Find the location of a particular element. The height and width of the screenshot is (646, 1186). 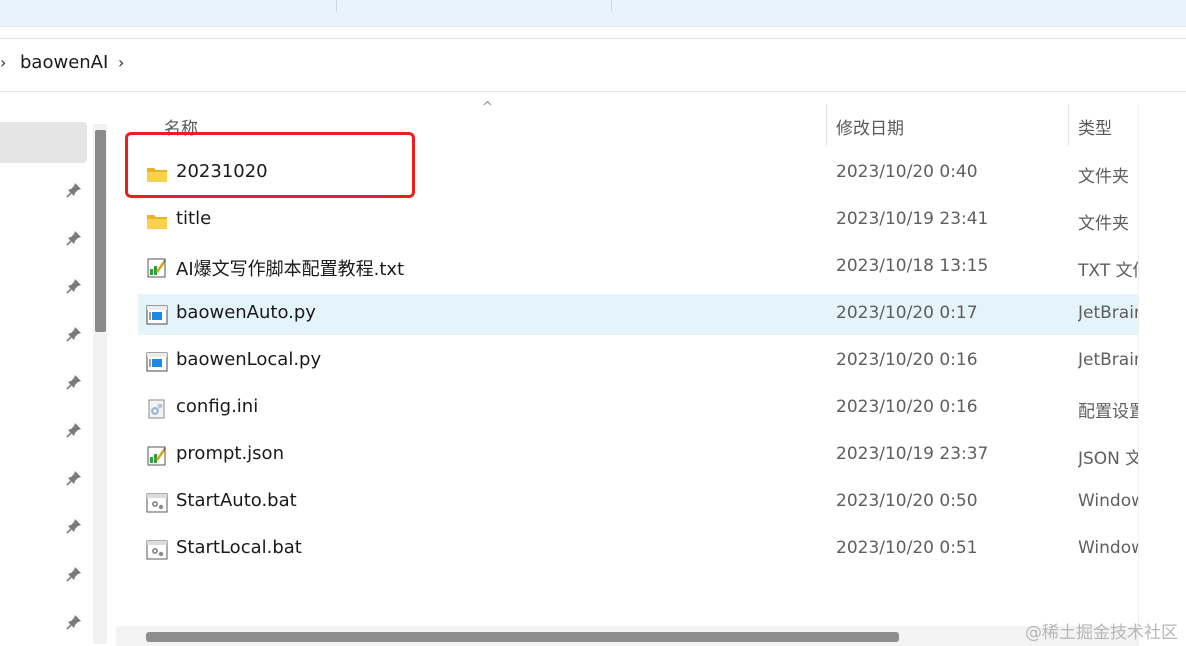

file-type: JSON 文件 is located at coordinates (1108, 459).